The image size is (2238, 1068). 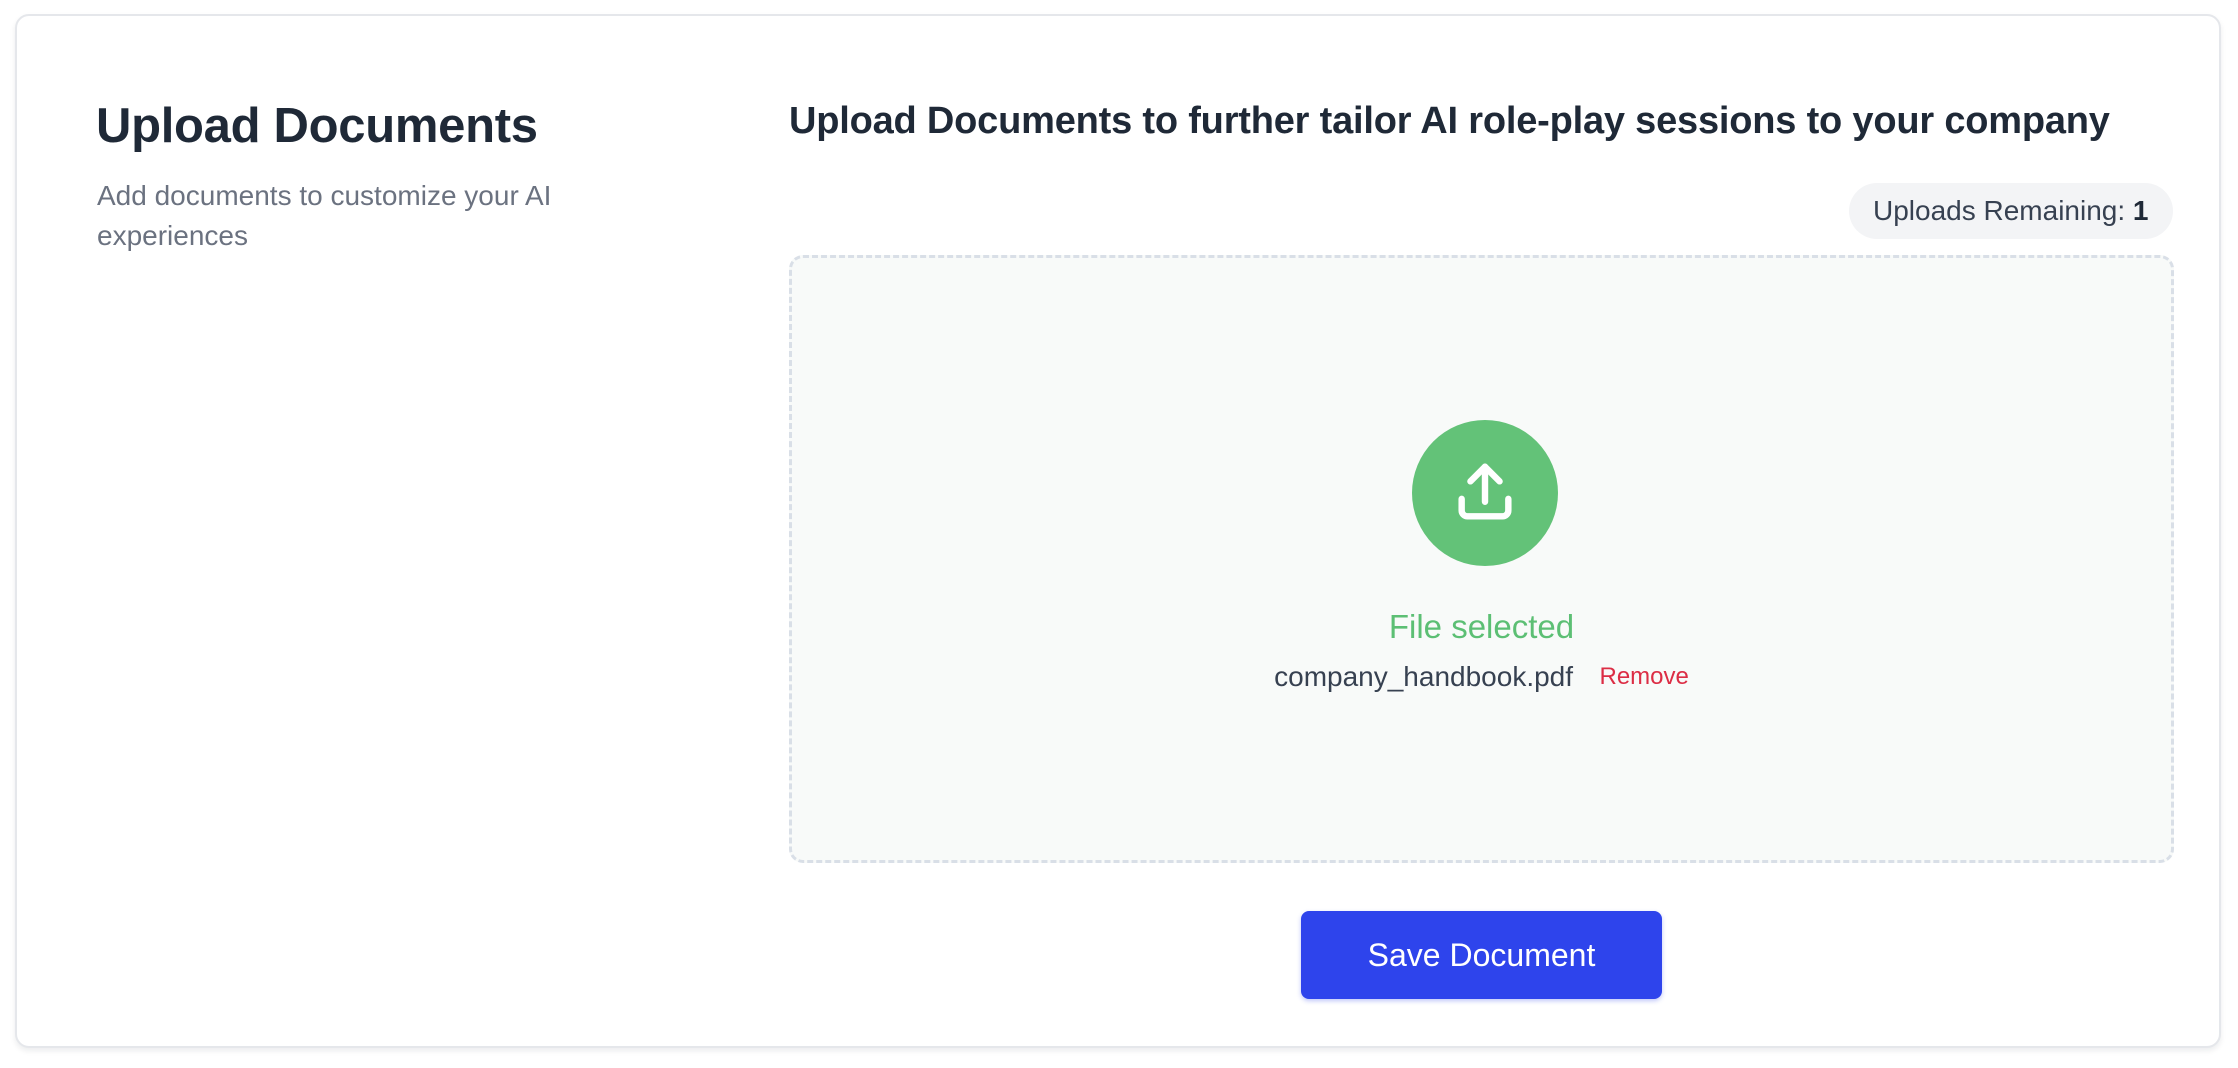 I want to click on selected-file-row: company_handbook.pdf Remove, so click(x=1481, y=677).